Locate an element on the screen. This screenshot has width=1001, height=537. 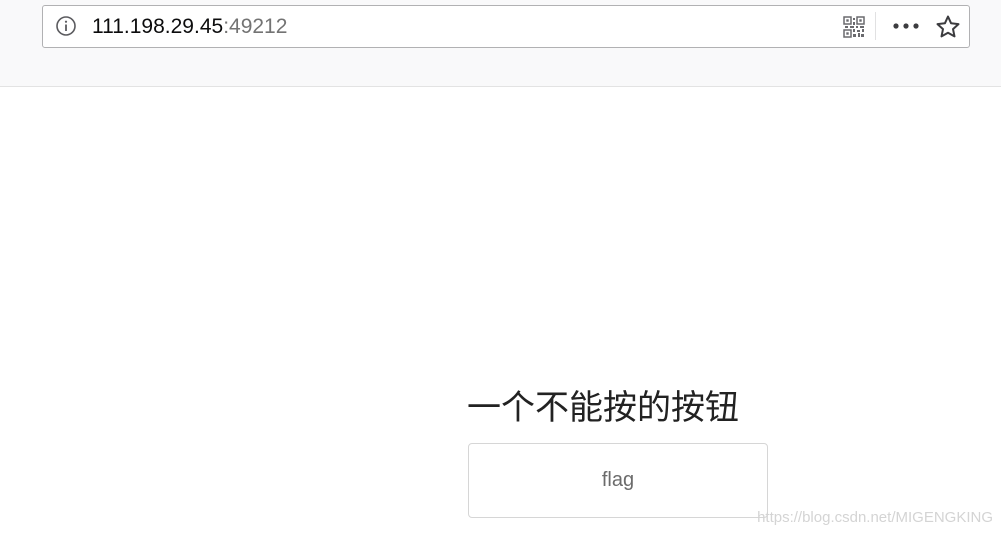
url-host: 111.198.29.45 is located at coordinates (158, 26).